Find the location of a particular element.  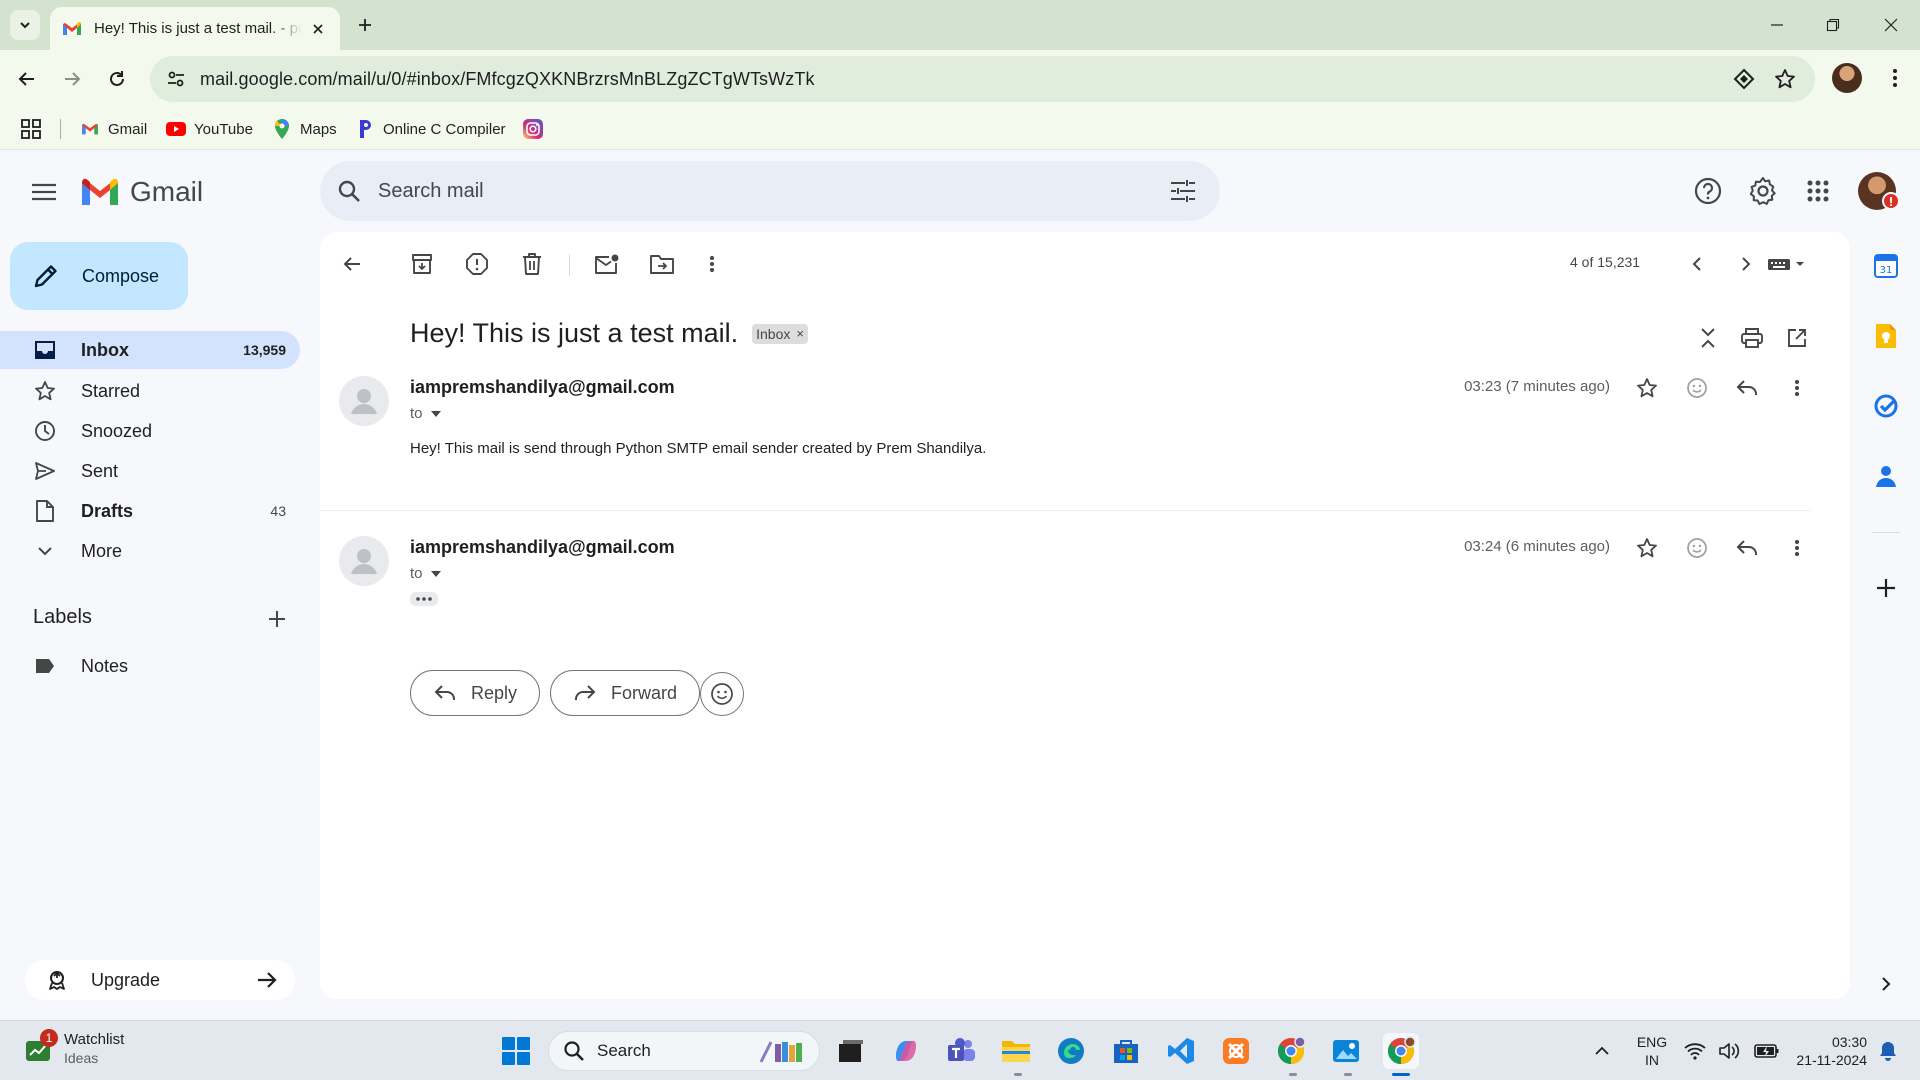

forward-button is located at coordinates (72, 79).